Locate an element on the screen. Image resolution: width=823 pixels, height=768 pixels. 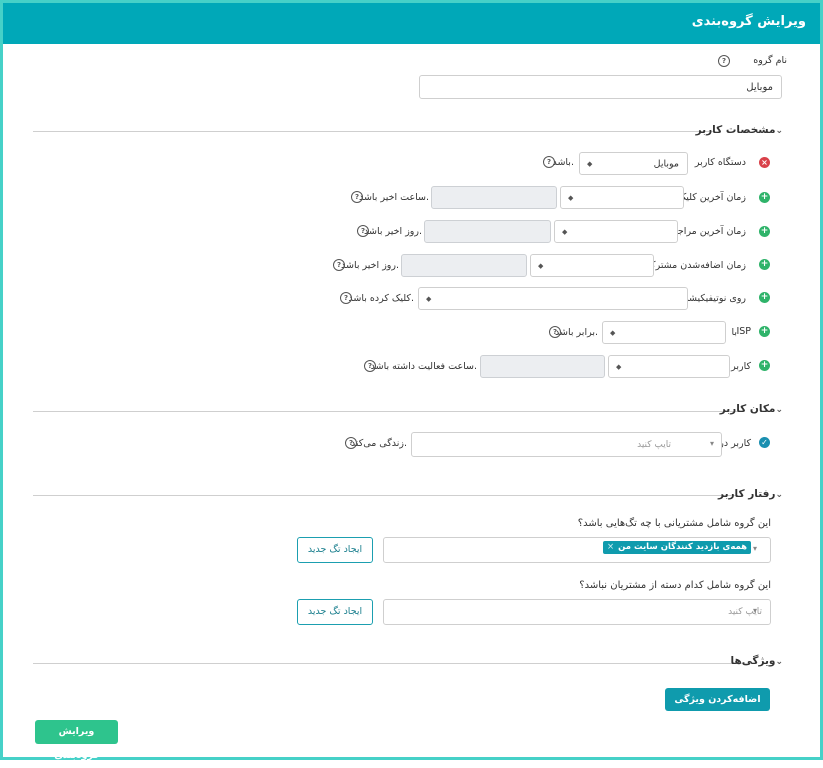
section-user-location: مکان کاربر⌄ is located at coordinates (753, 409).